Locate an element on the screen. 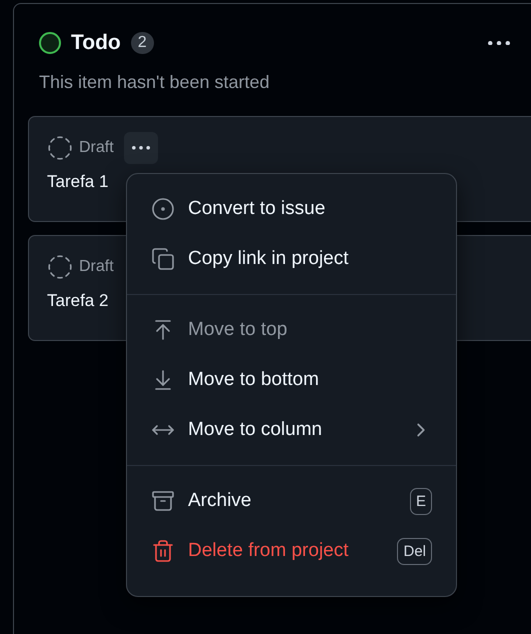 The height and width of the screenshot is (634, 531). menu-item: Move to column is located at coordinates (291, 430).